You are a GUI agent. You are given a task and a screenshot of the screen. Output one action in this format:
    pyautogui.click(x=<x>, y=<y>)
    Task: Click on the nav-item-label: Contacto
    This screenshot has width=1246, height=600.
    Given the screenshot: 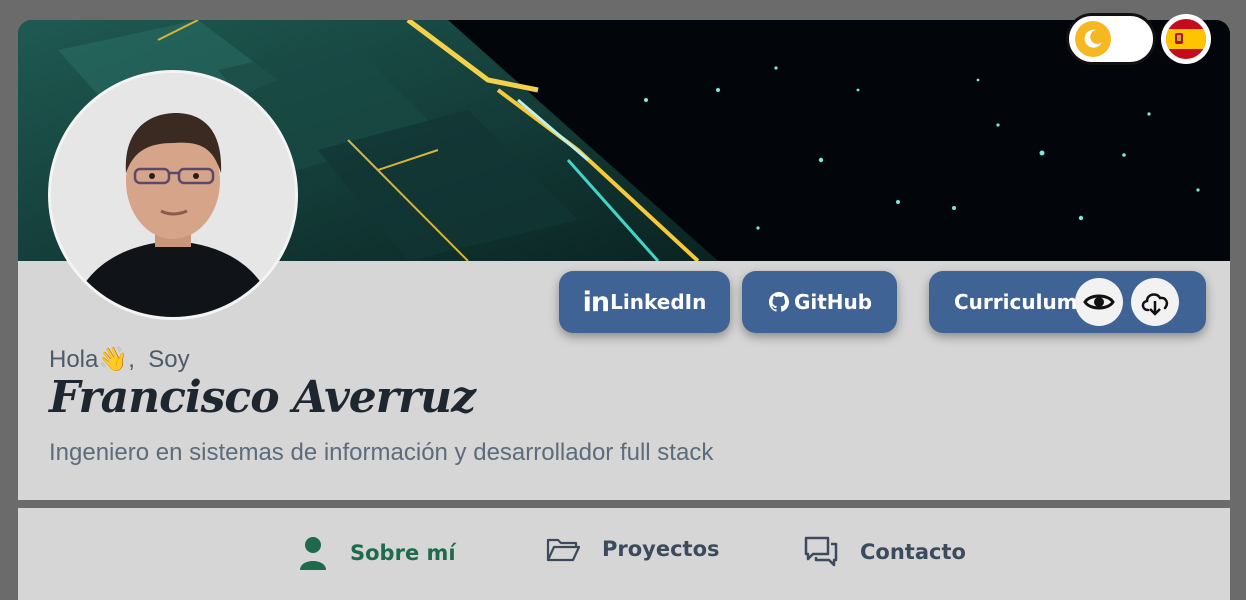 What is the action you would take?
    pyautogui.click(x=913, y=552)
    